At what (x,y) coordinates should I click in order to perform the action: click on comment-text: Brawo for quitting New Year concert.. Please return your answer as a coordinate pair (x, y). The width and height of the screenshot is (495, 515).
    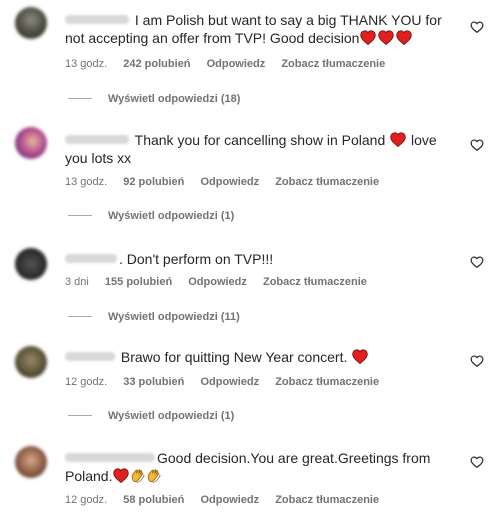
    Looking at the image, I should click on (262, 357).